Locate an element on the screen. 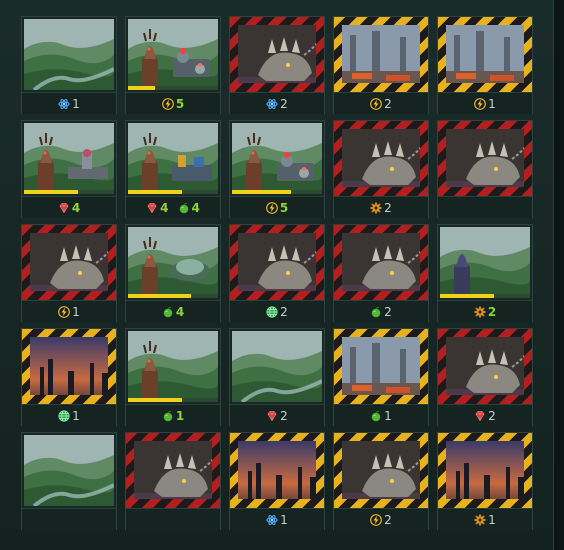 This screenshot has width=564, height=550. gear-icon is located at coordinates (480, 519).